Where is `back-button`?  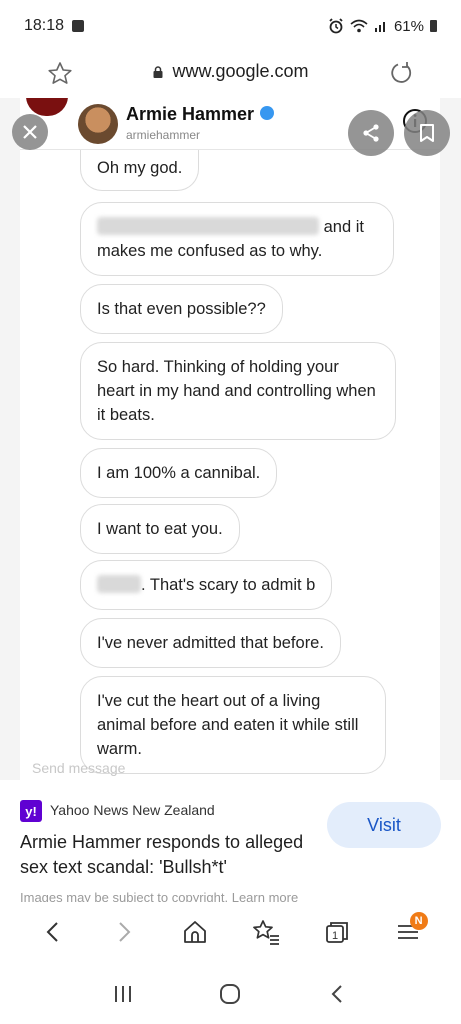 back-button is located at coordinates (53, 932).